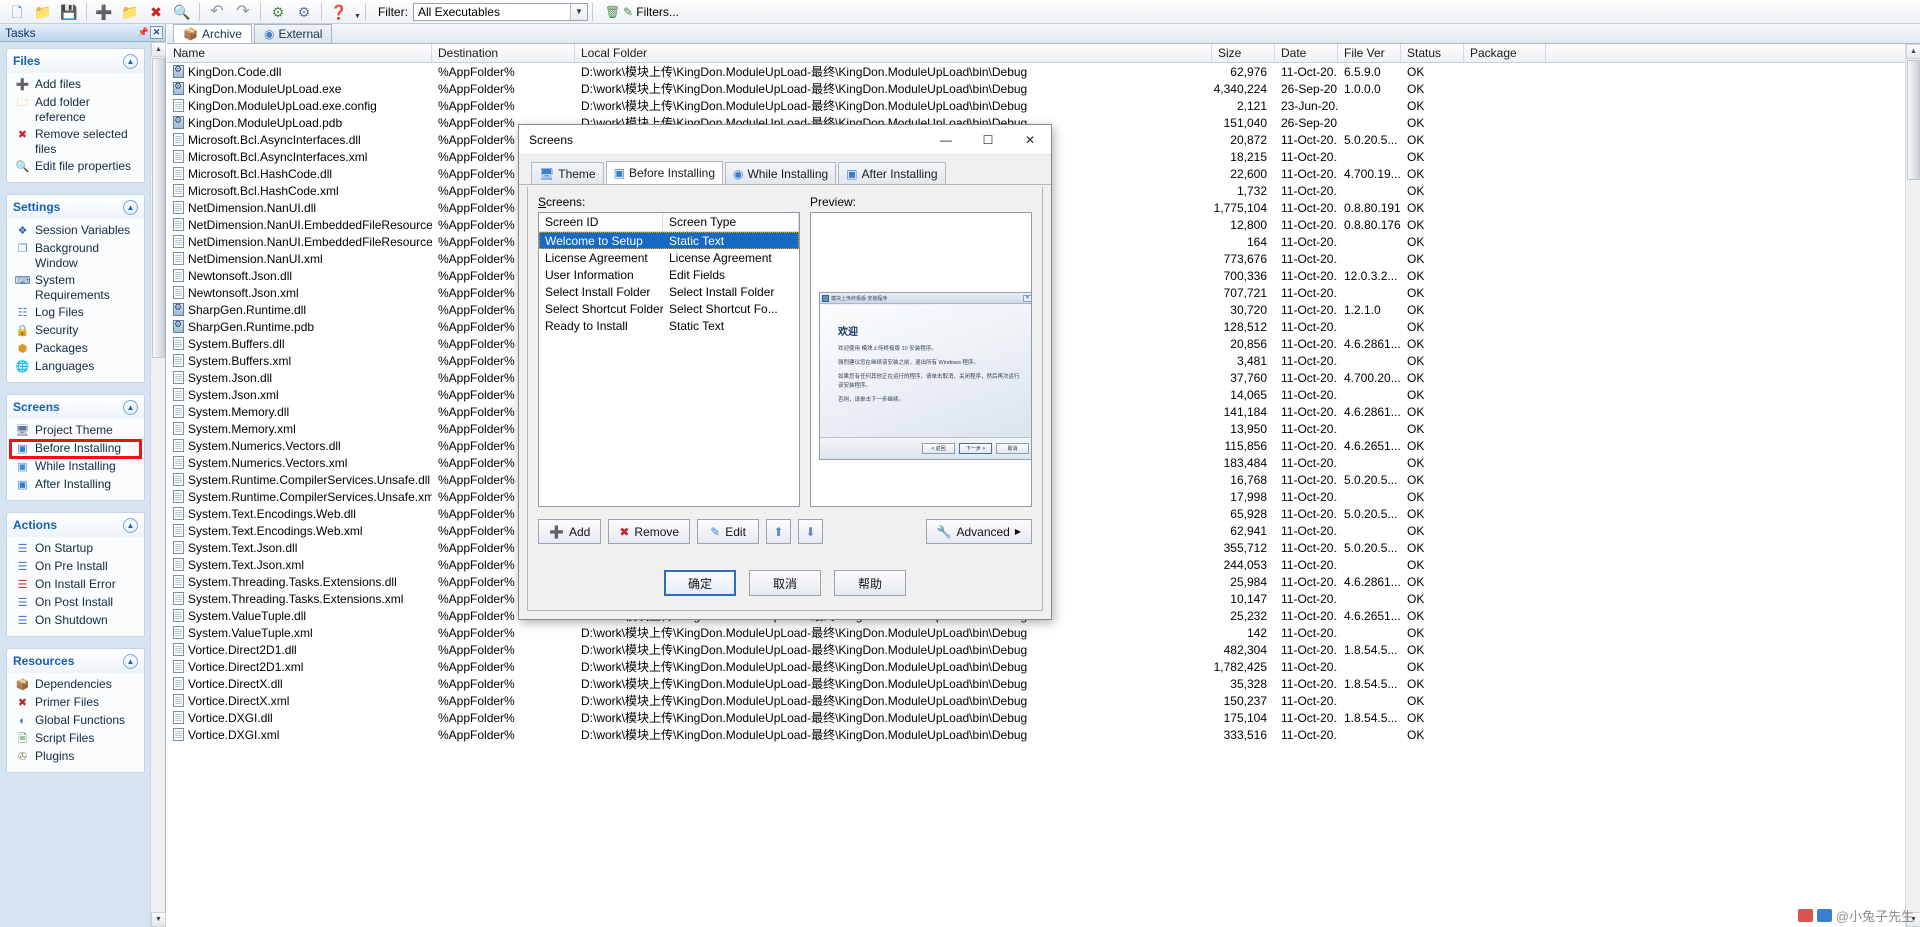  I want to click on dialog-tab-after-installing: ▣ After Installing, so click(892, 173).